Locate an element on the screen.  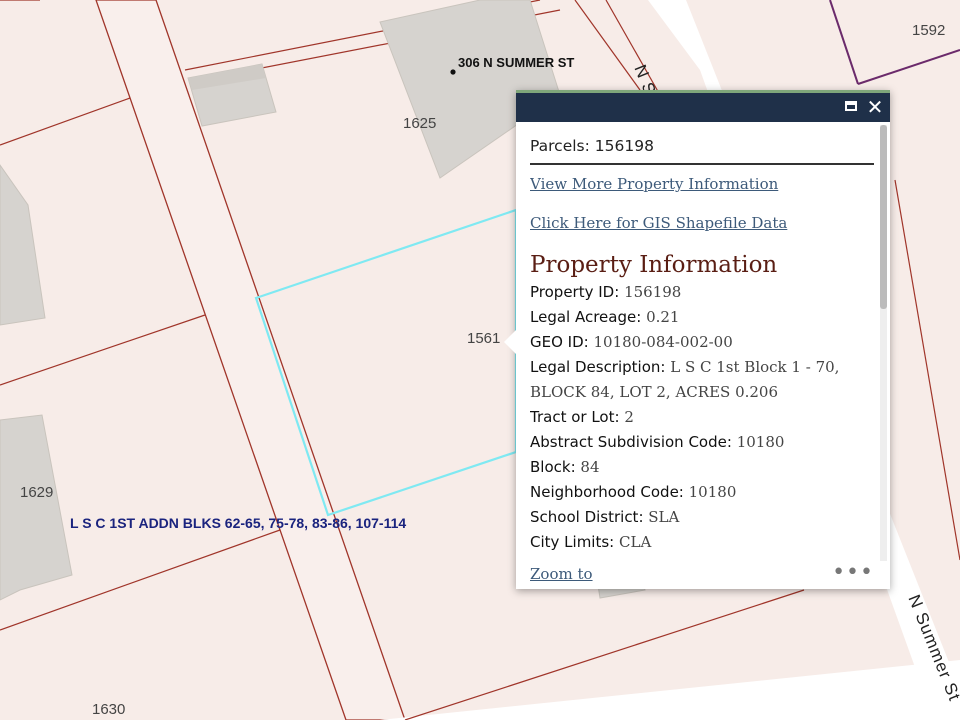
gis-shapefile-link: Click Here for GIS Shapefile Data is located at coordinates (702, 223).